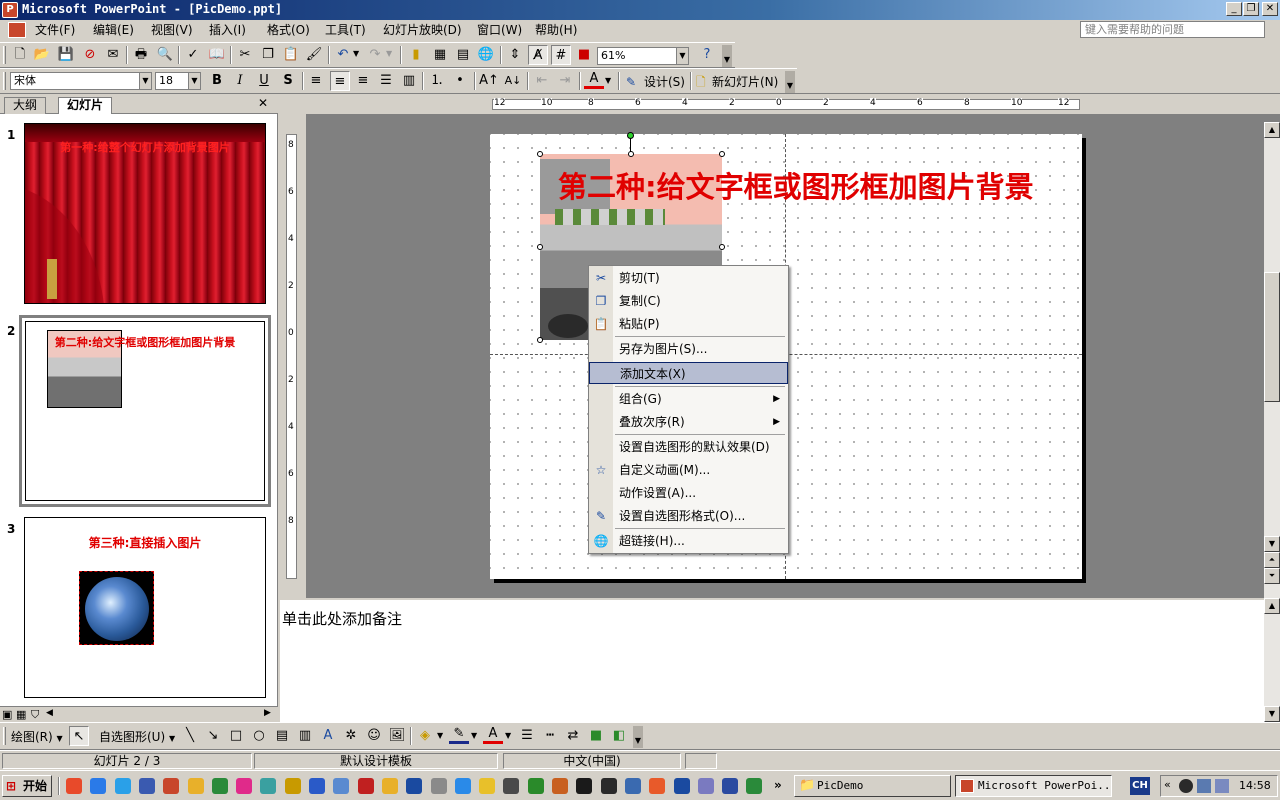 This screenshot has width=1280, height=800. I want to click on open-icon: 📂, so click(42, 55).